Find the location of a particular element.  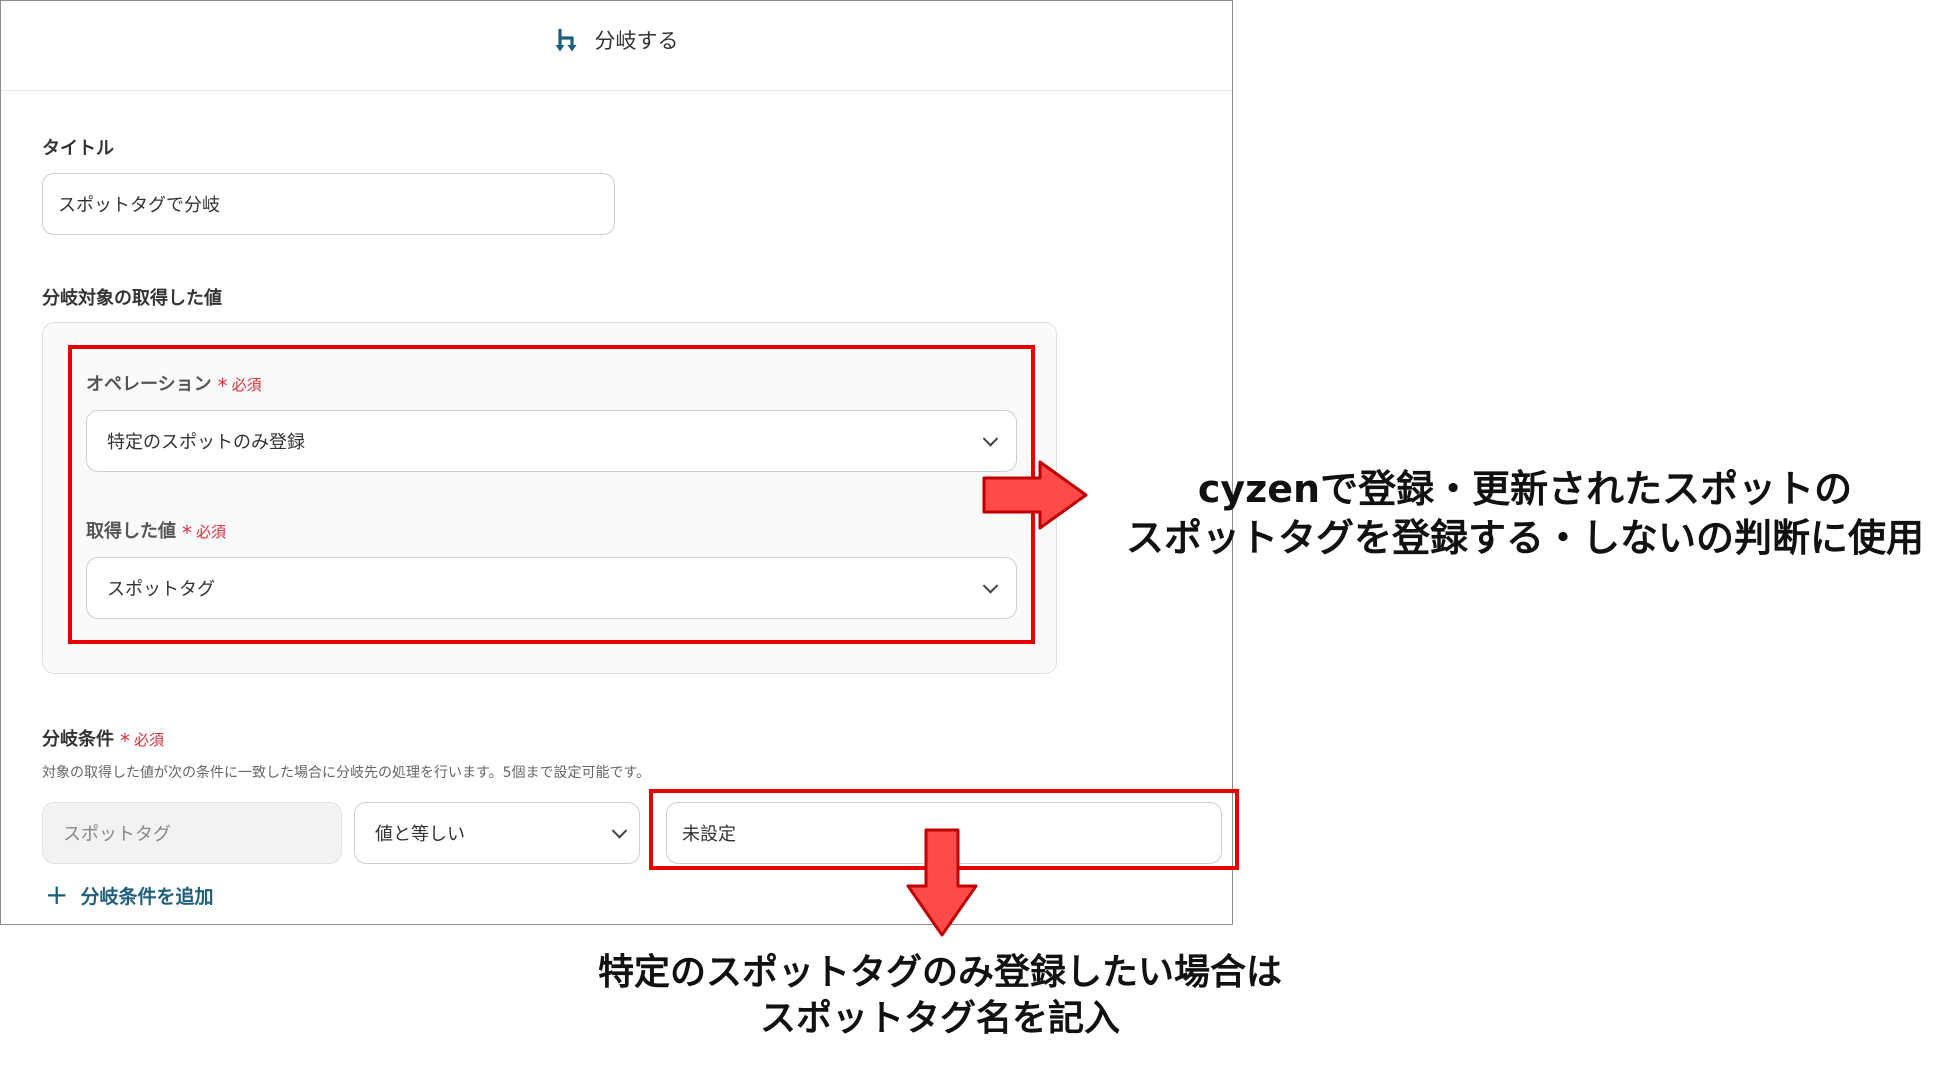

plus-icon: + is located at coordinates (57, 894).